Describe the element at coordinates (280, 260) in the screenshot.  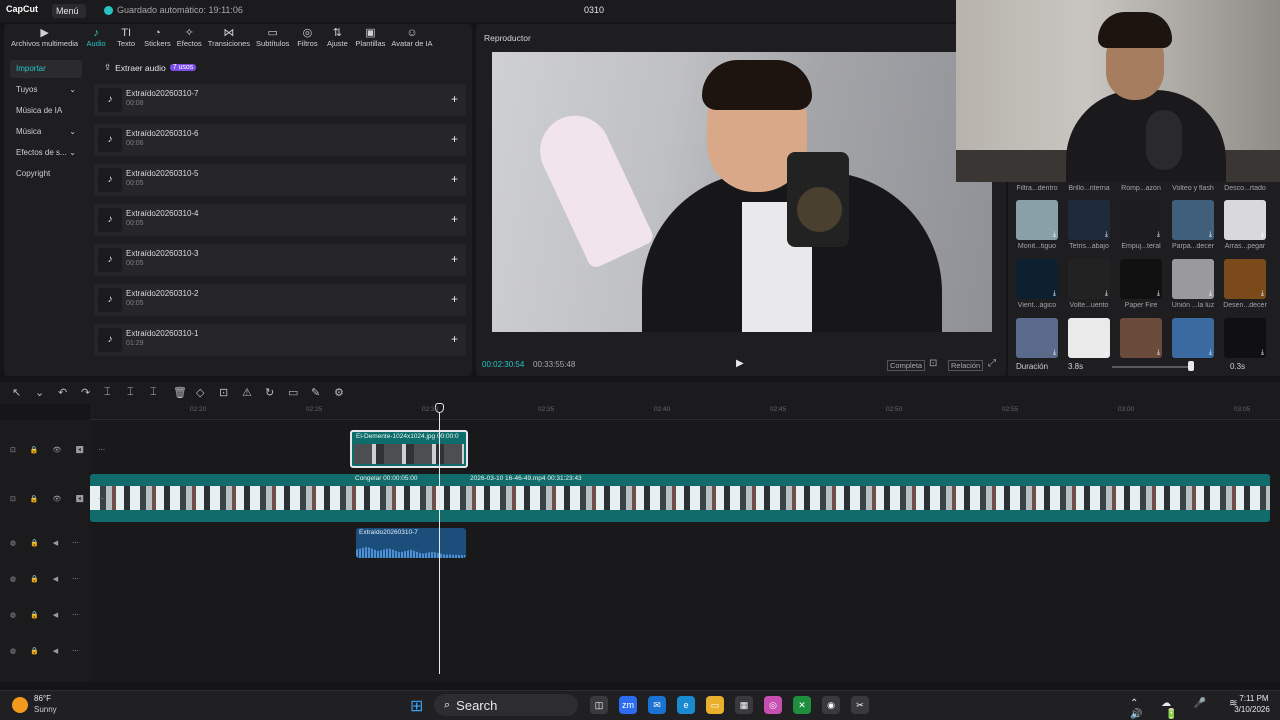
I see `audio-list-item: ♪ Extraído20260310-3 00:05 +` at that location.